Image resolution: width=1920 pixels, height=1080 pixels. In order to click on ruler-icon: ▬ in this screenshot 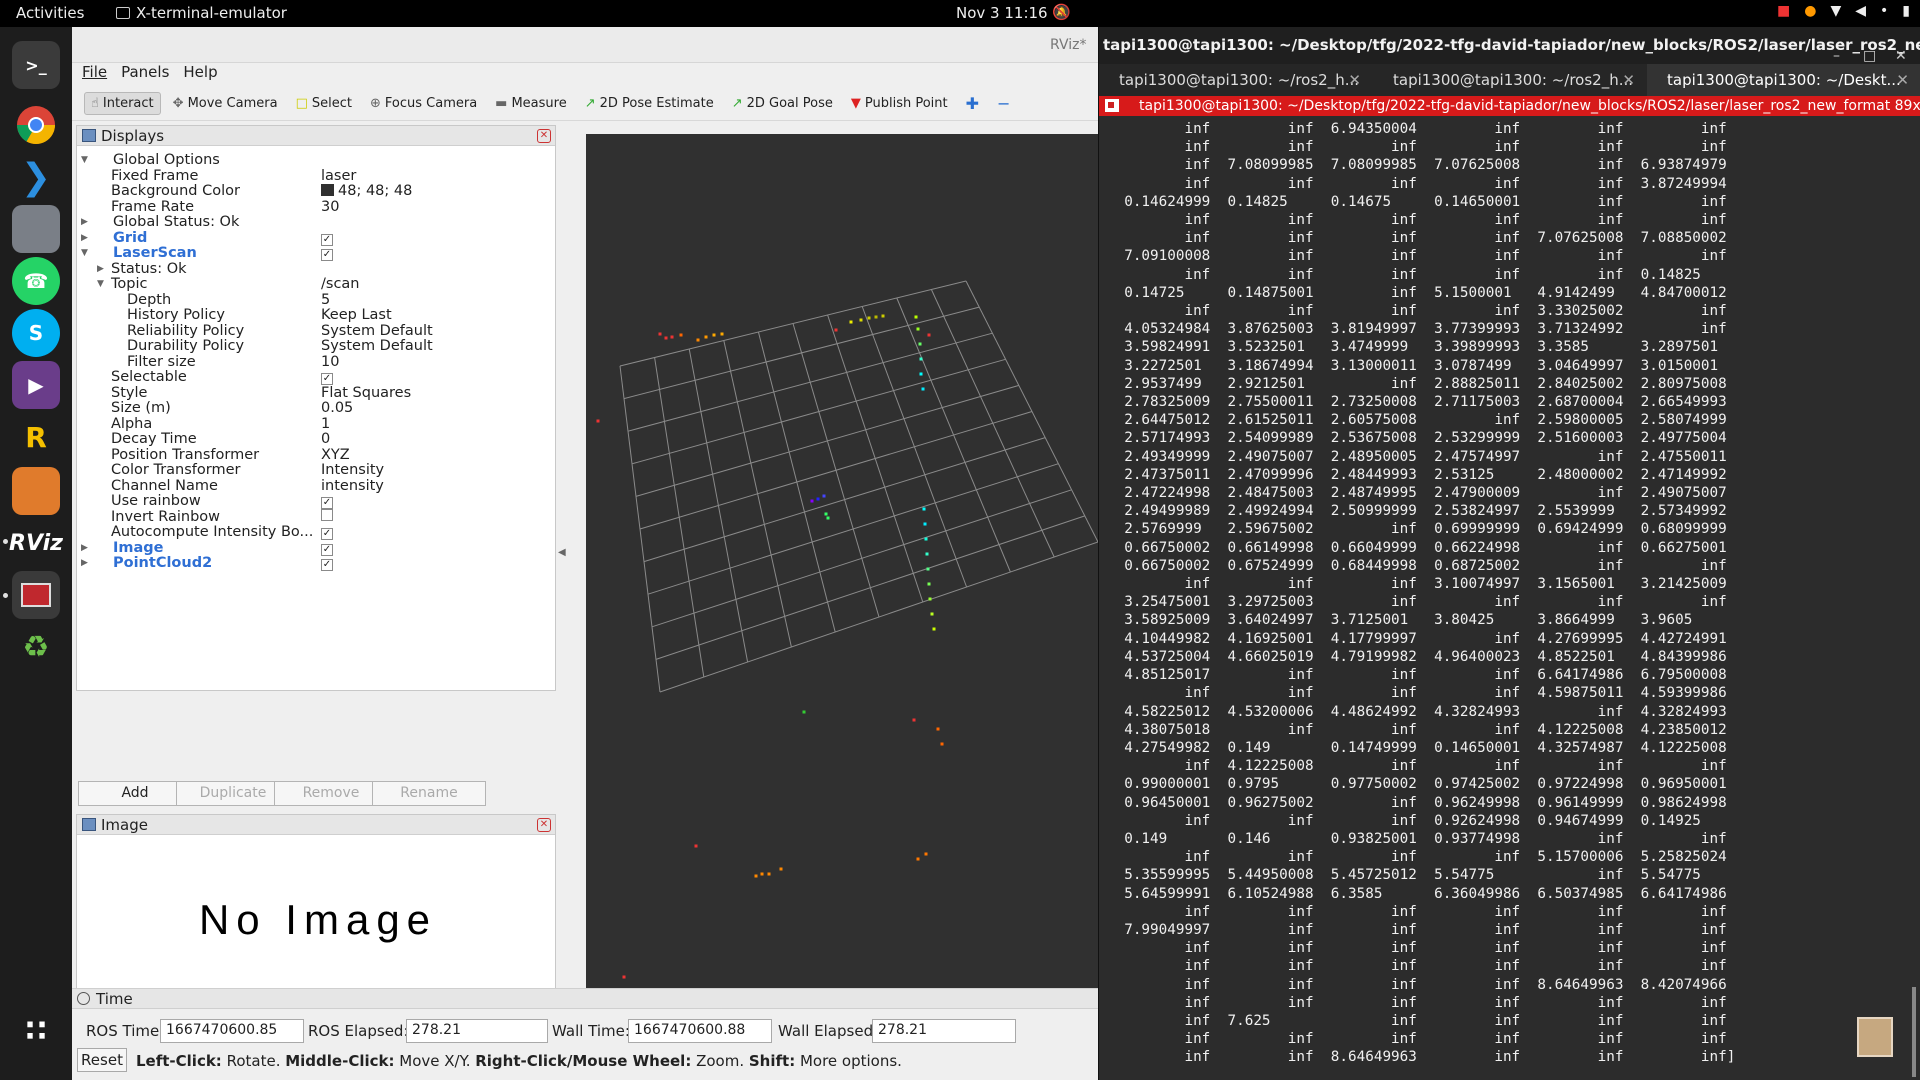, I will do `click(501, 103)`.